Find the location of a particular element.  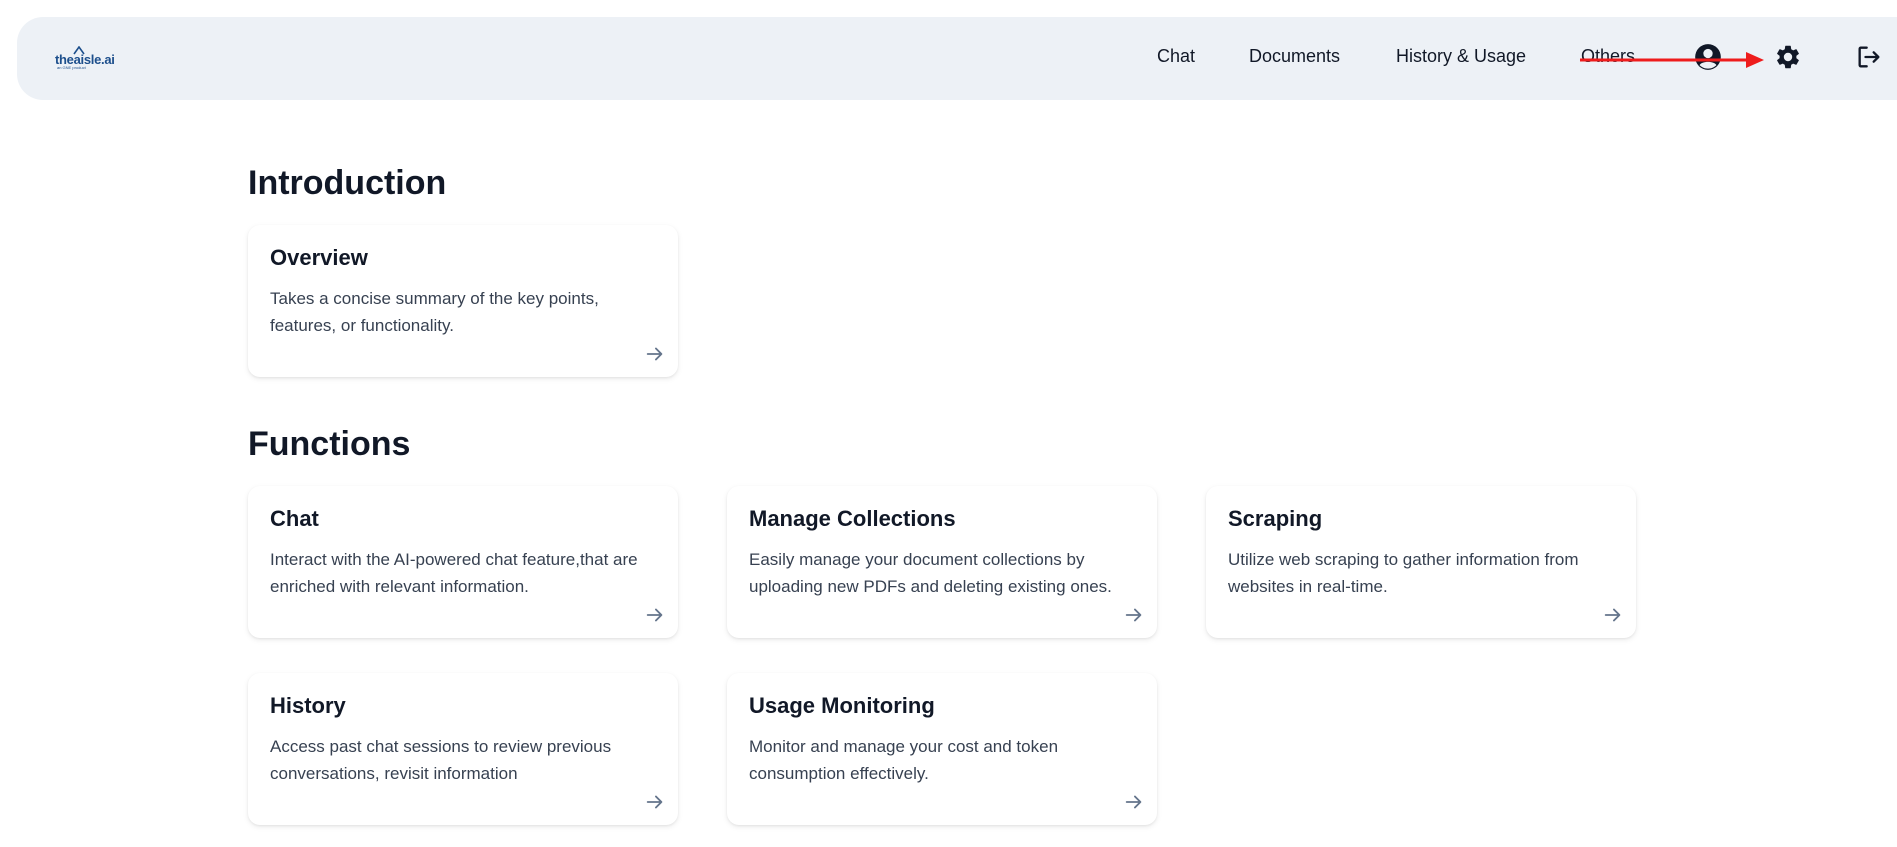

card-title: Scraping is located at coordinates (1275, 518).